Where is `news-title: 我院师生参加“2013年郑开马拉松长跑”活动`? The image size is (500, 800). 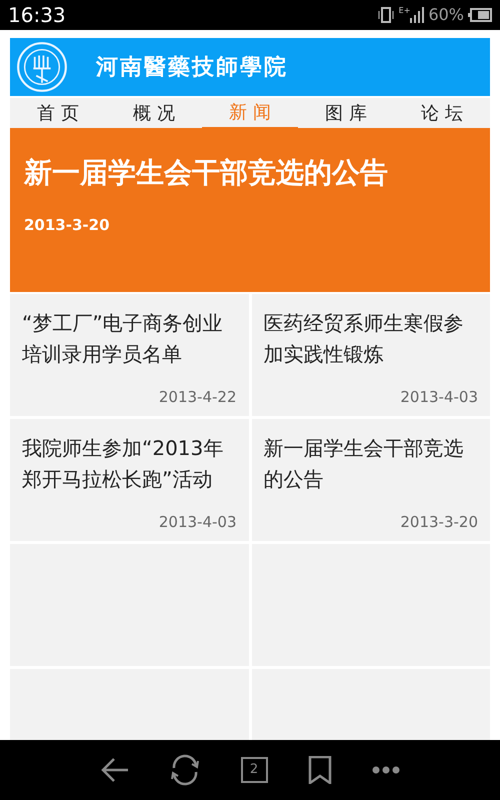
news-title: 我院师生参加“2013年郑开马拉松长跑”活动 is located at coordinates (123, 464).